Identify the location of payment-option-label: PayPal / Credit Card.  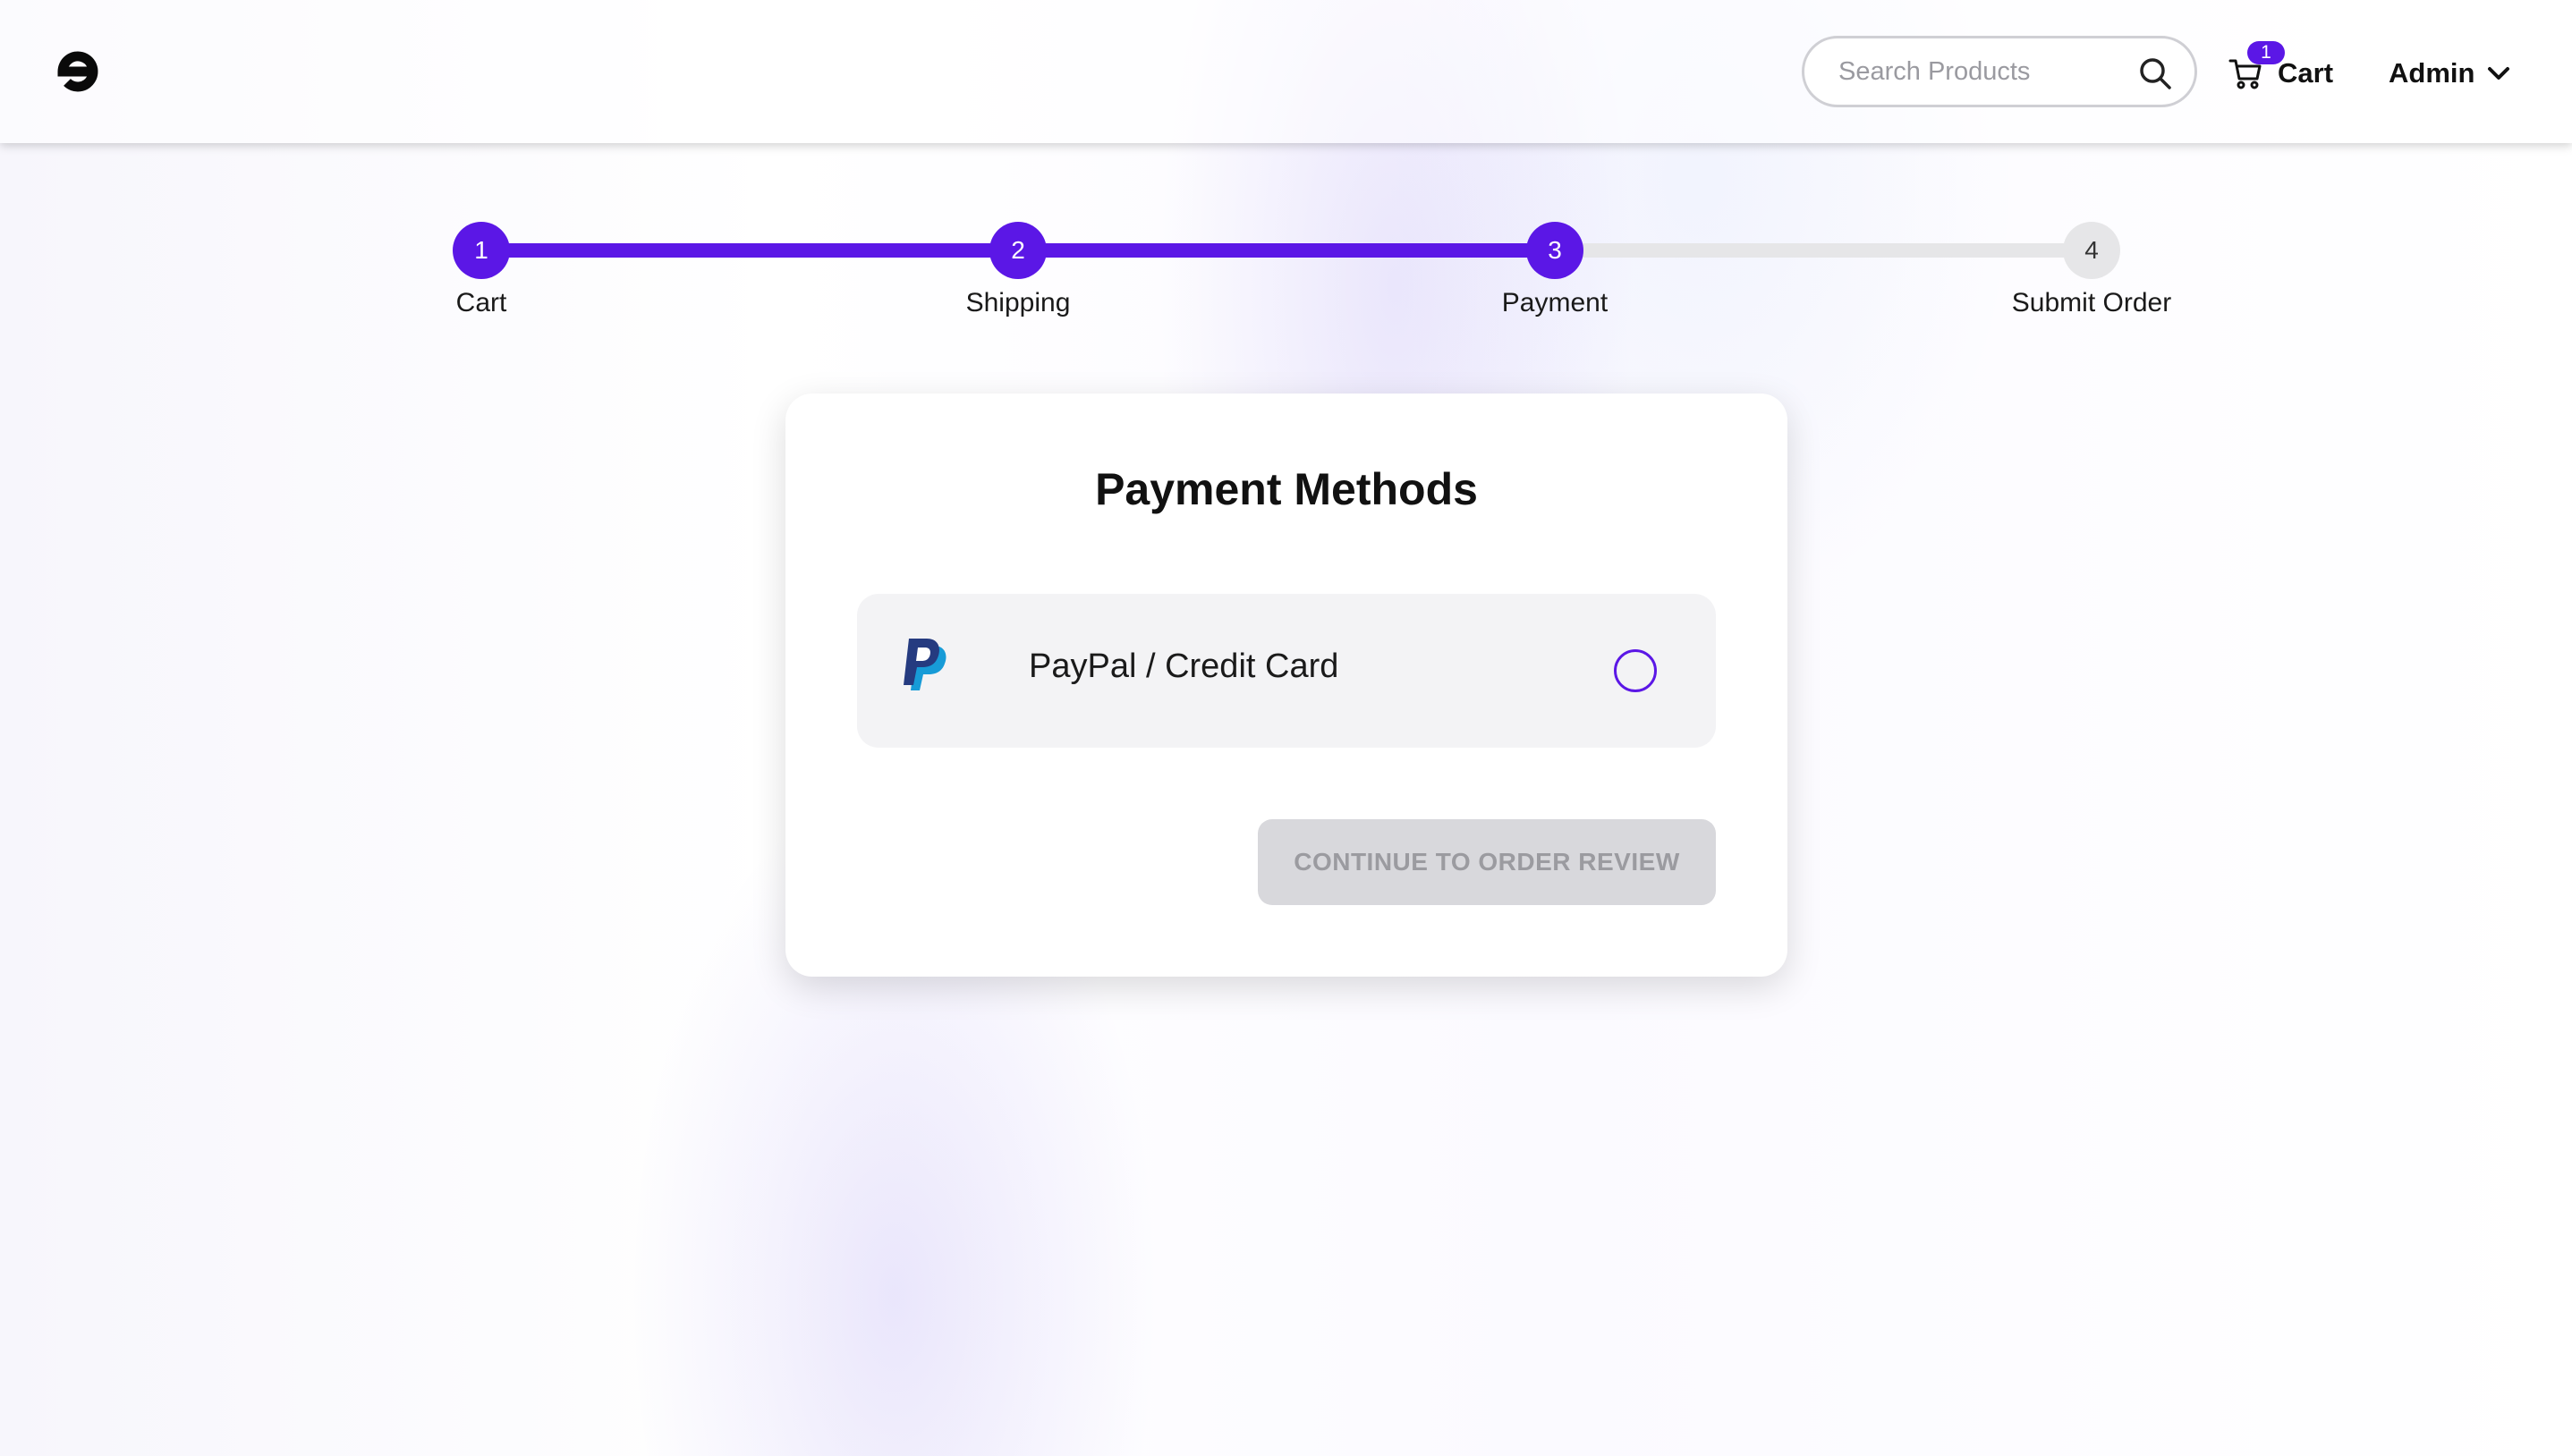
(1184, 666).